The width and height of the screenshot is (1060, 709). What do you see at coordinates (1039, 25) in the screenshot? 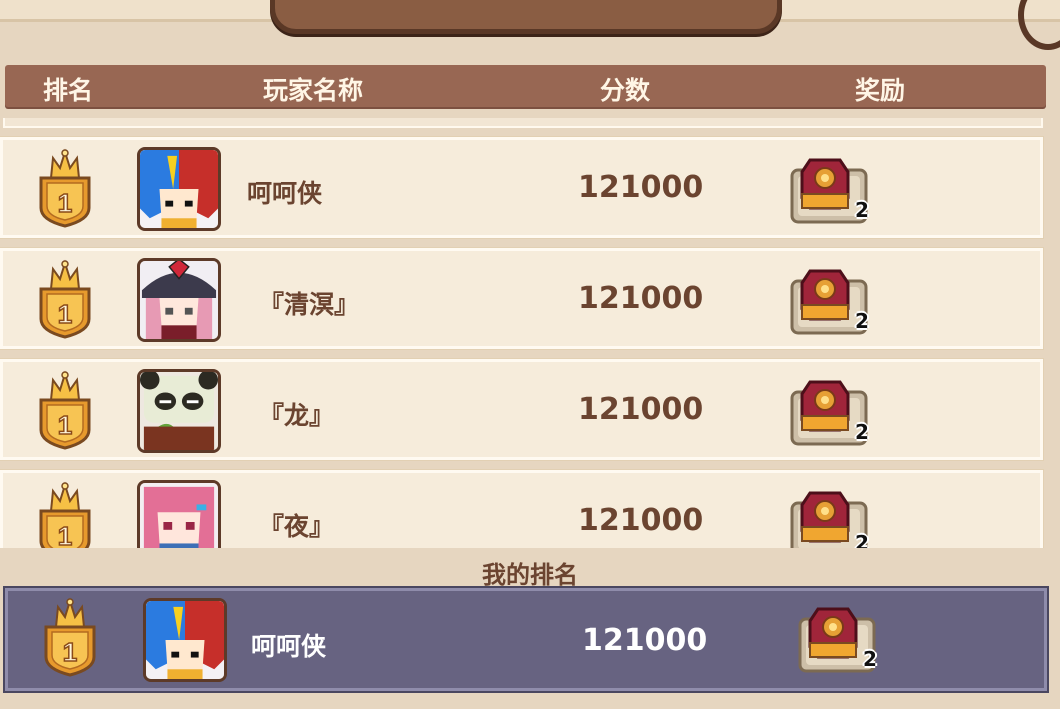
I see `frame-corner-ornament` at bounding box center [1039, 25].